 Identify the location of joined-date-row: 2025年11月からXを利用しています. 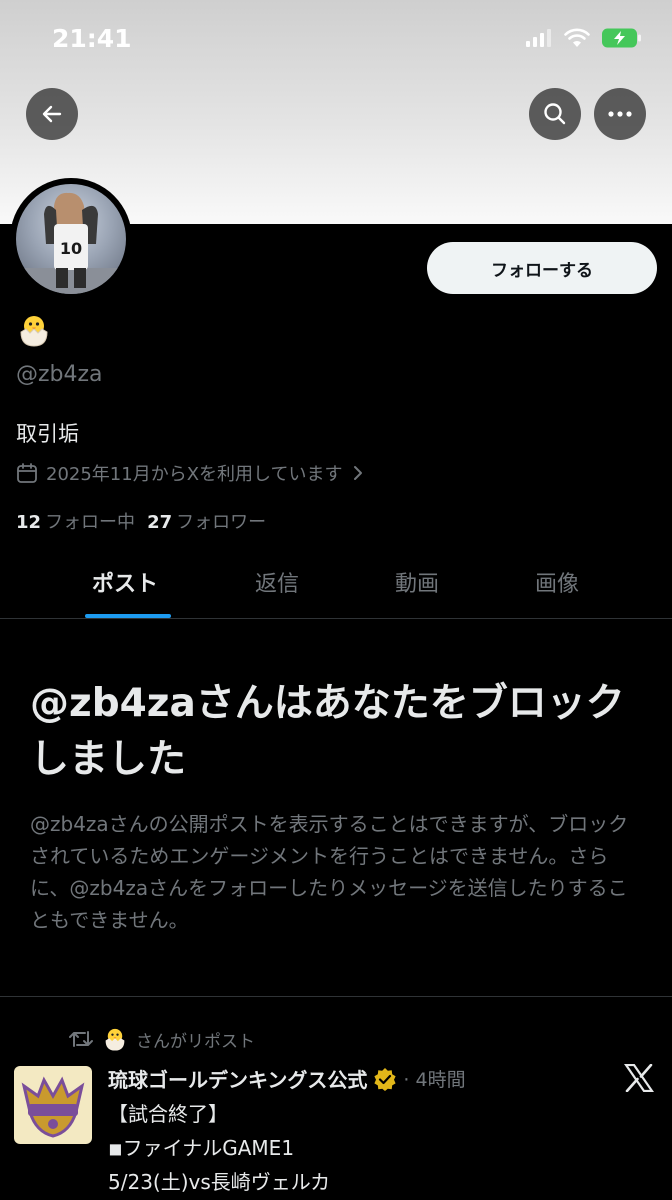
(190, 473).